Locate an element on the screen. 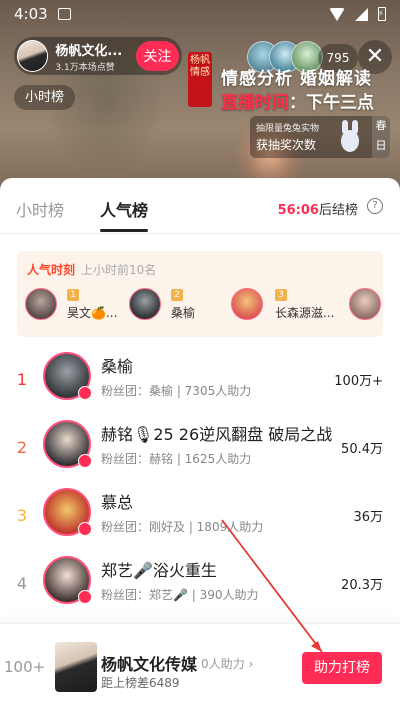  streamer-name: 慕总 is located at coordinates (117, 502).